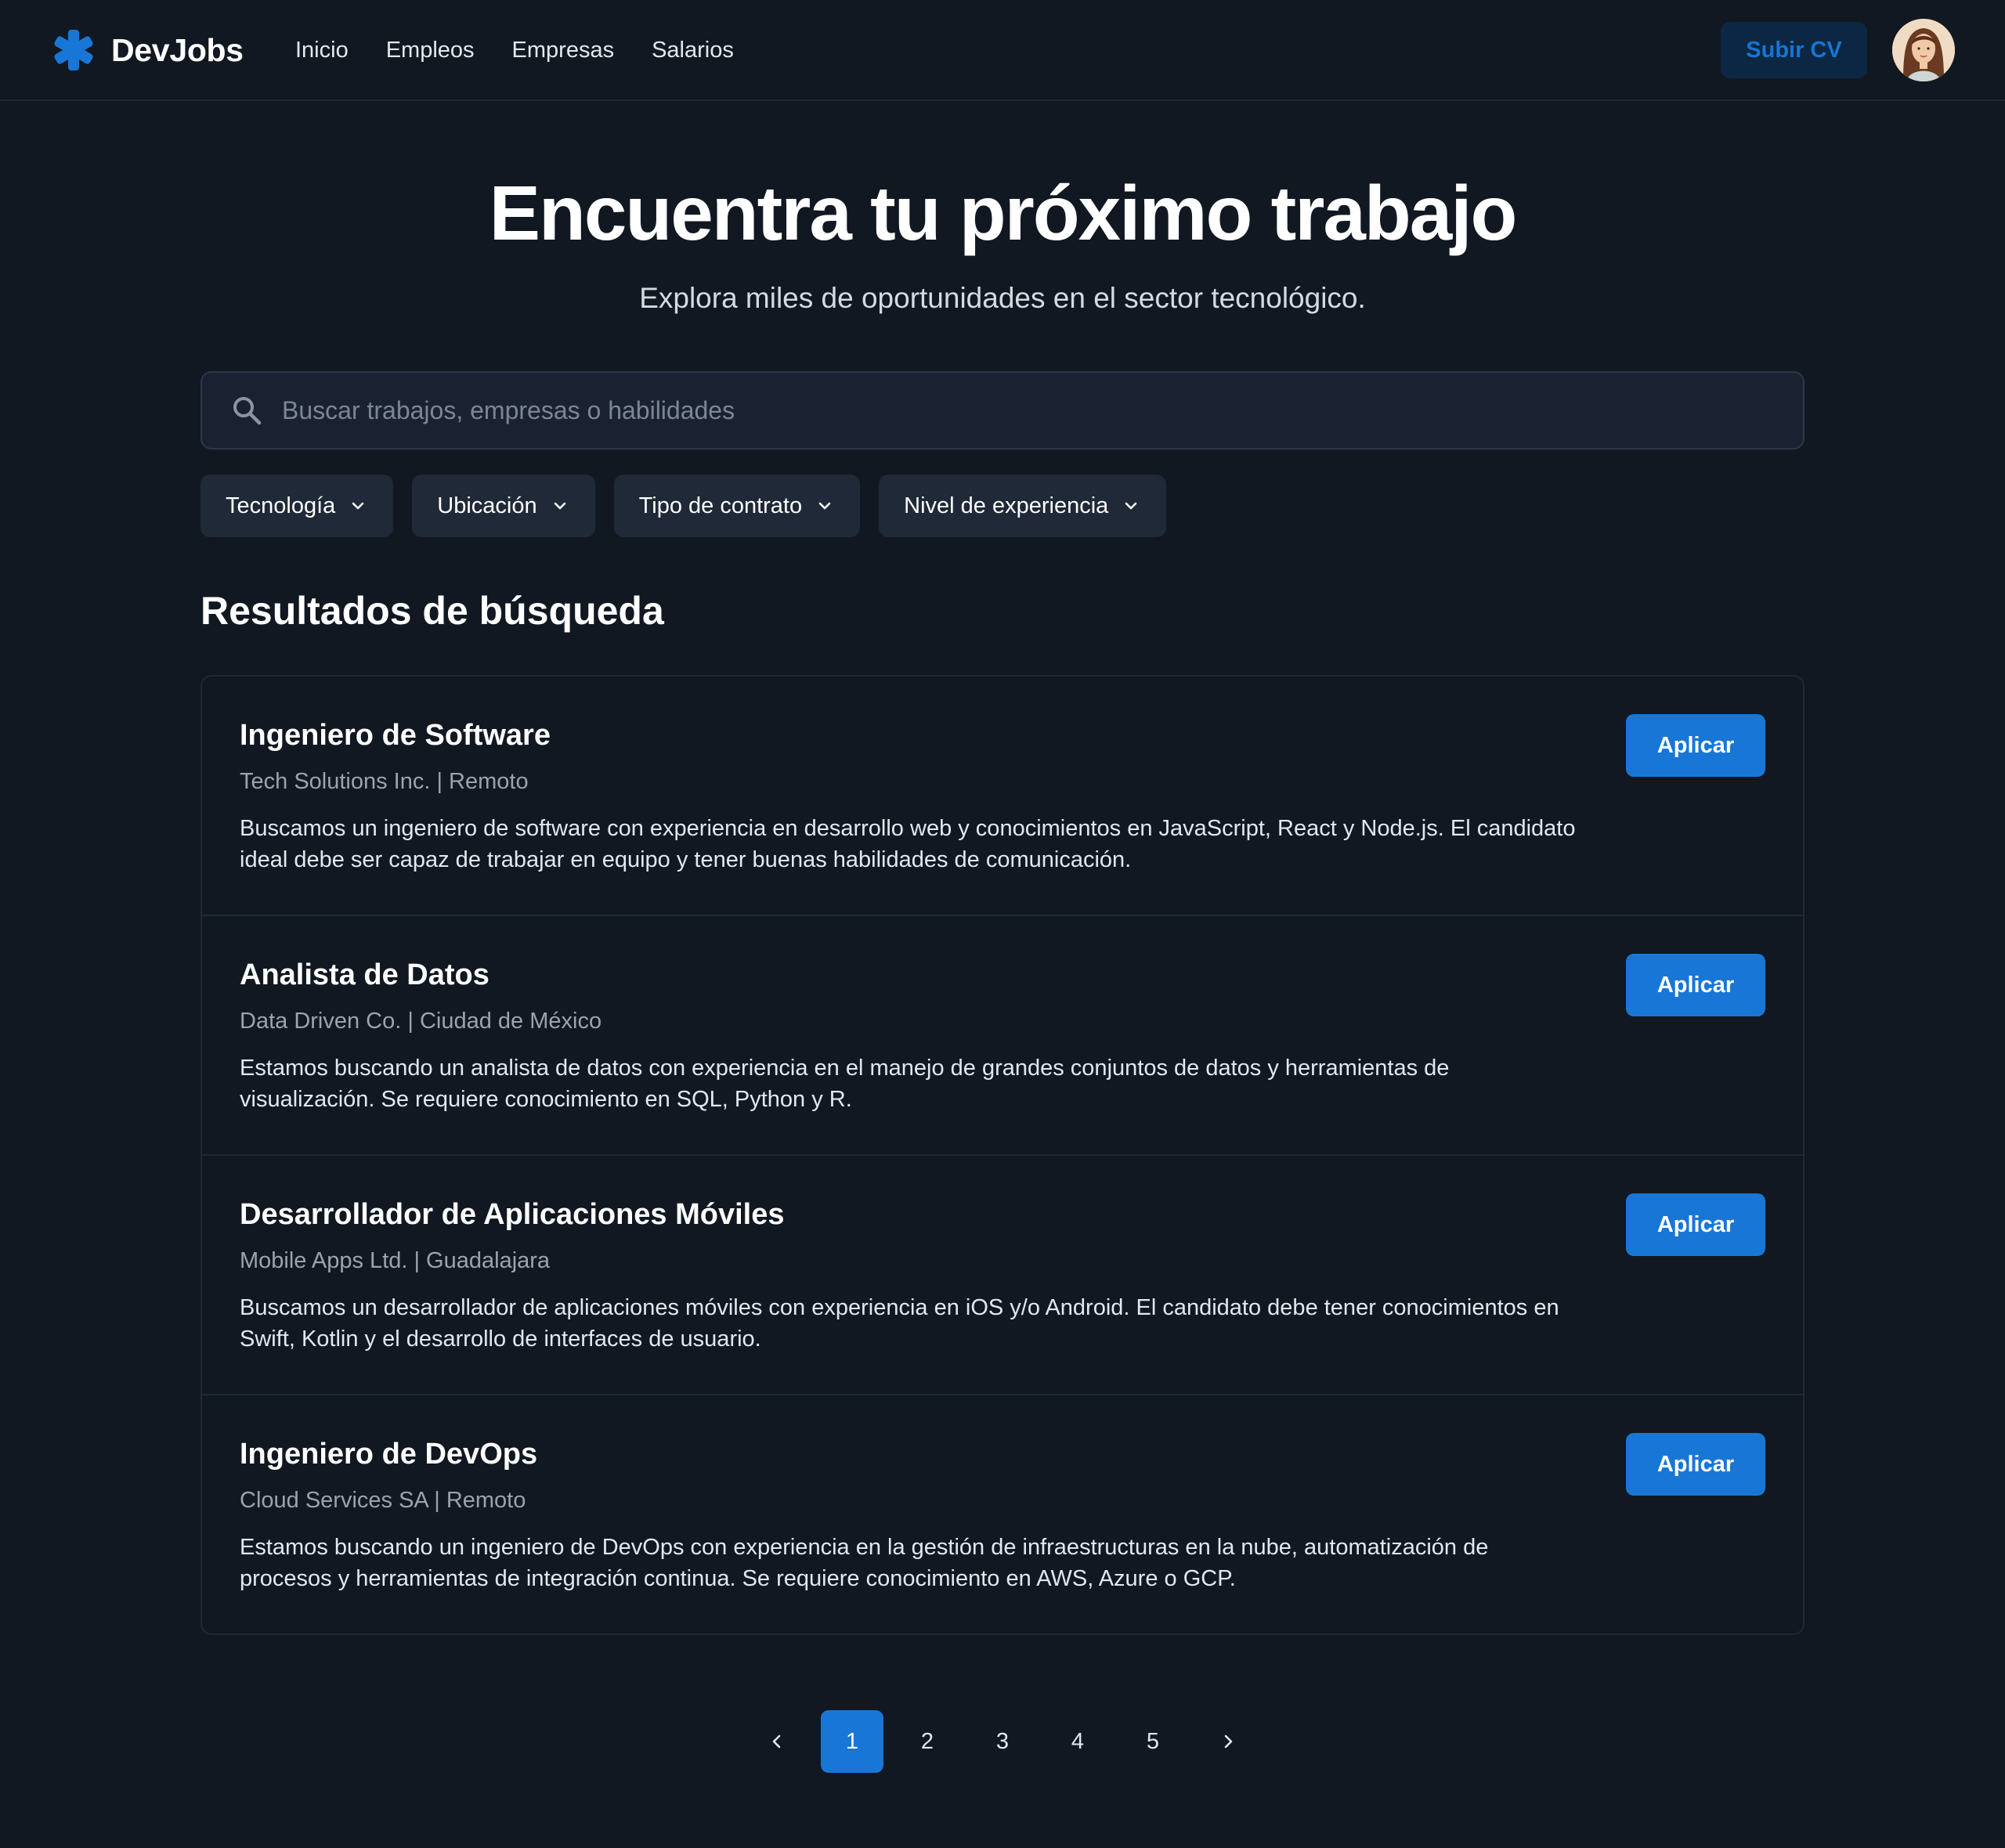 The height and width of the screenshot is (1848, 2005). I want to click on job-title: Ingeniero de DevOps, so click(388, 1454).